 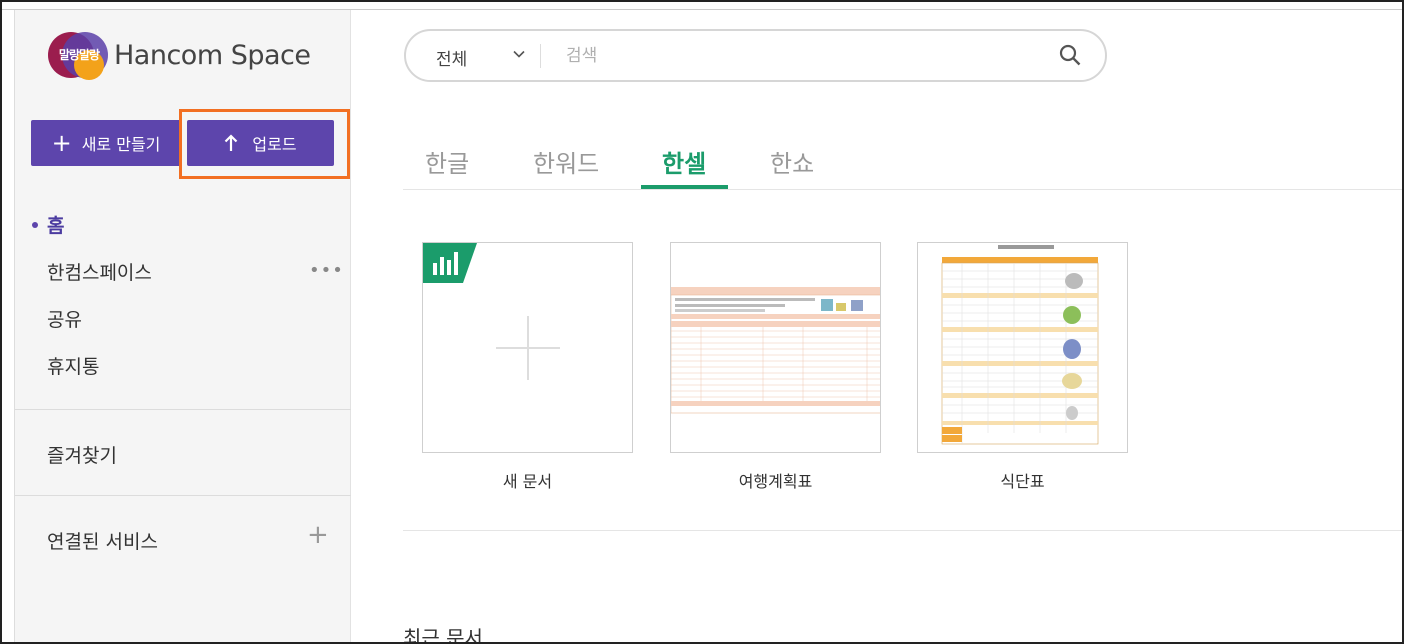 What do you see at coordinates (775, 481) in the screenshot?
I see `template-label: 여행계획표` at bounding box center [775, 481].